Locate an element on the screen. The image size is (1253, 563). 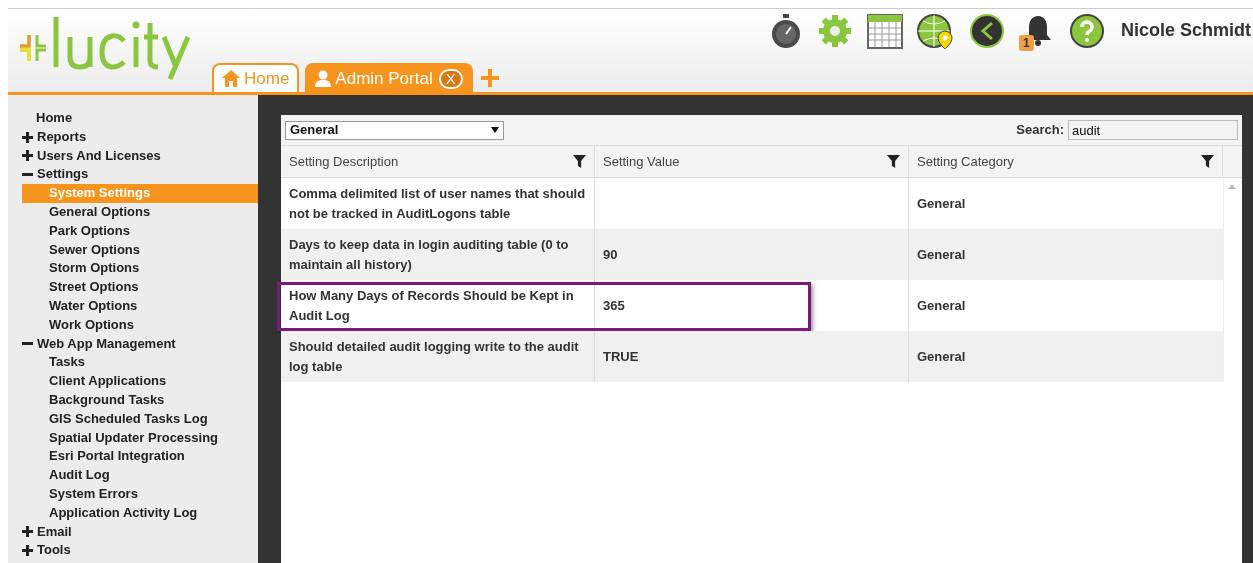
sidebar-item: Tasks is located at coordinates (140, 363).